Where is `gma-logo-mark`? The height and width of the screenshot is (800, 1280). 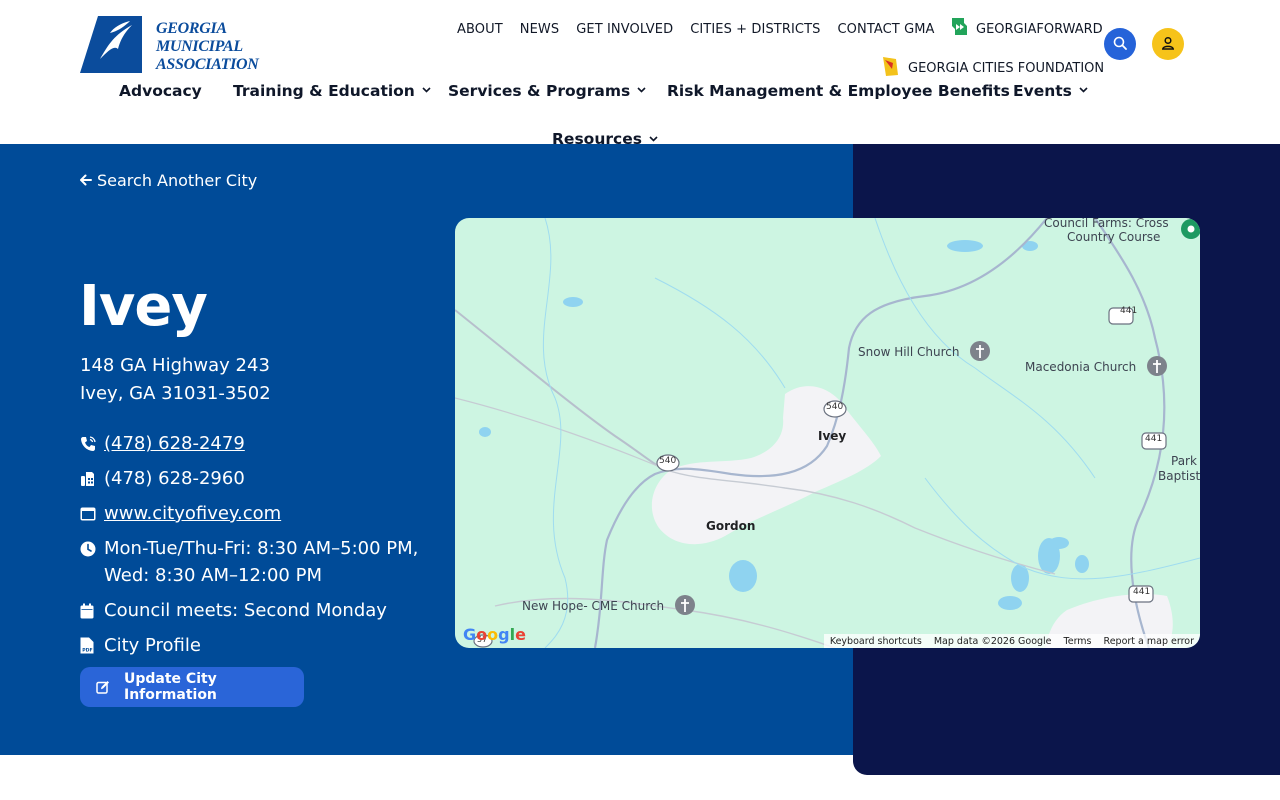
gma-logo-mark is located at coordinates (120, 44).